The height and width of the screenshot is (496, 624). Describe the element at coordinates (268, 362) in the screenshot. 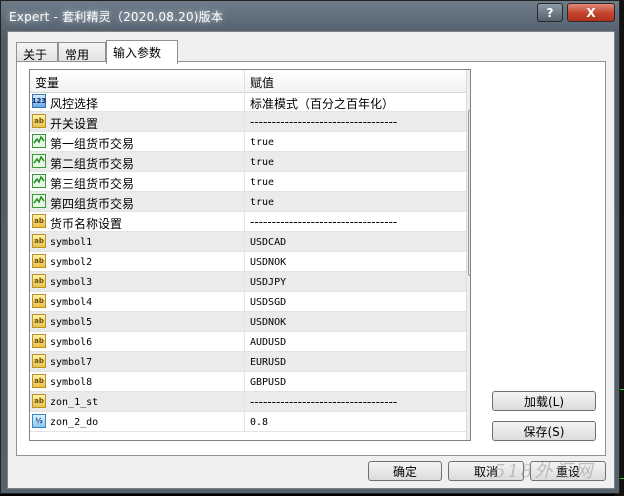

I see `parameter-value: EURUSD` at that location.